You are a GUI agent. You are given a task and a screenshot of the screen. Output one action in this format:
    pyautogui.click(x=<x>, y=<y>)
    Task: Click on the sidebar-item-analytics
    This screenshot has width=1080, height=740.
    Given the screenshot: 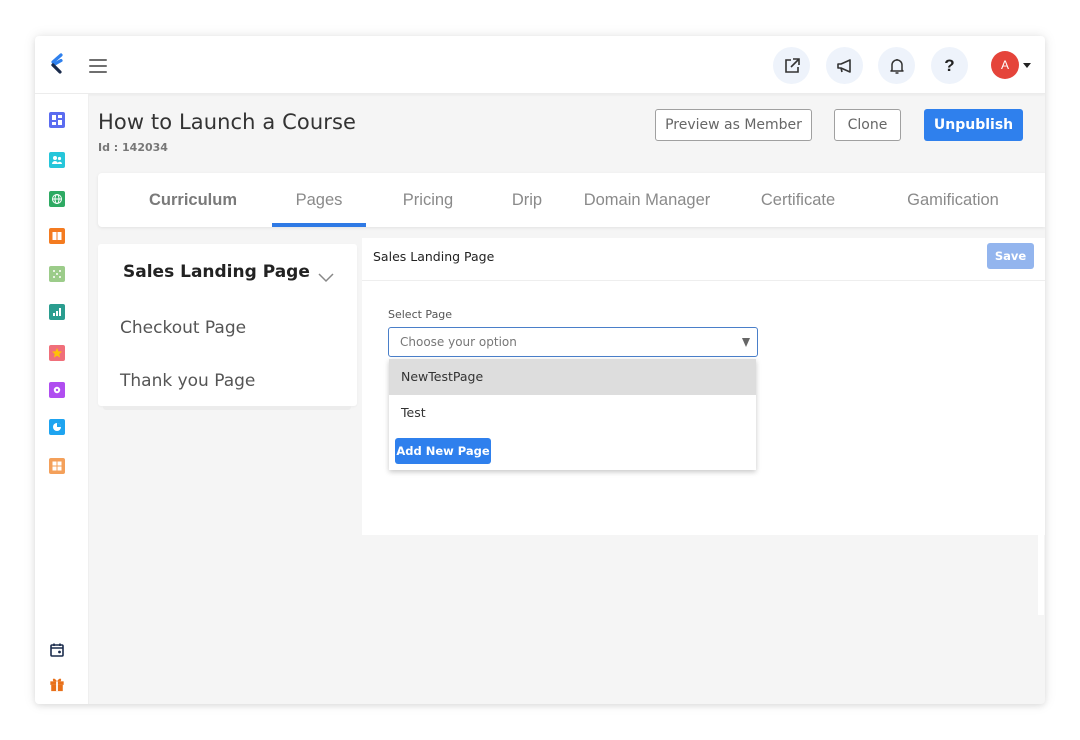 What is the action you would take?
    pyautogui.click(x=57, y=312)
    